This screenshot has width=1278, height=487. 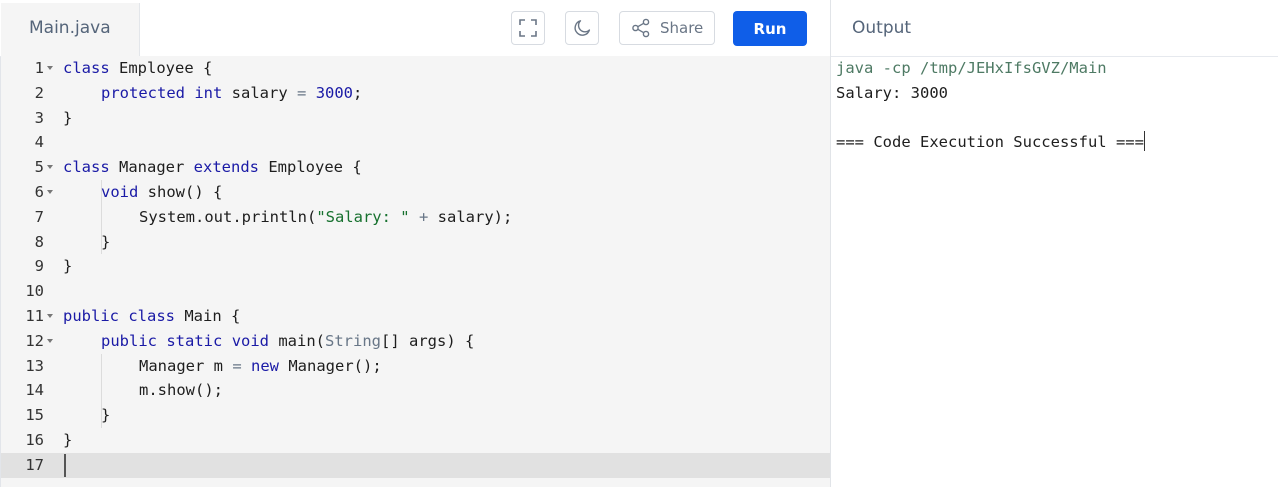 I want to click on code-text: [] args) {, so click(x=428, y=340).